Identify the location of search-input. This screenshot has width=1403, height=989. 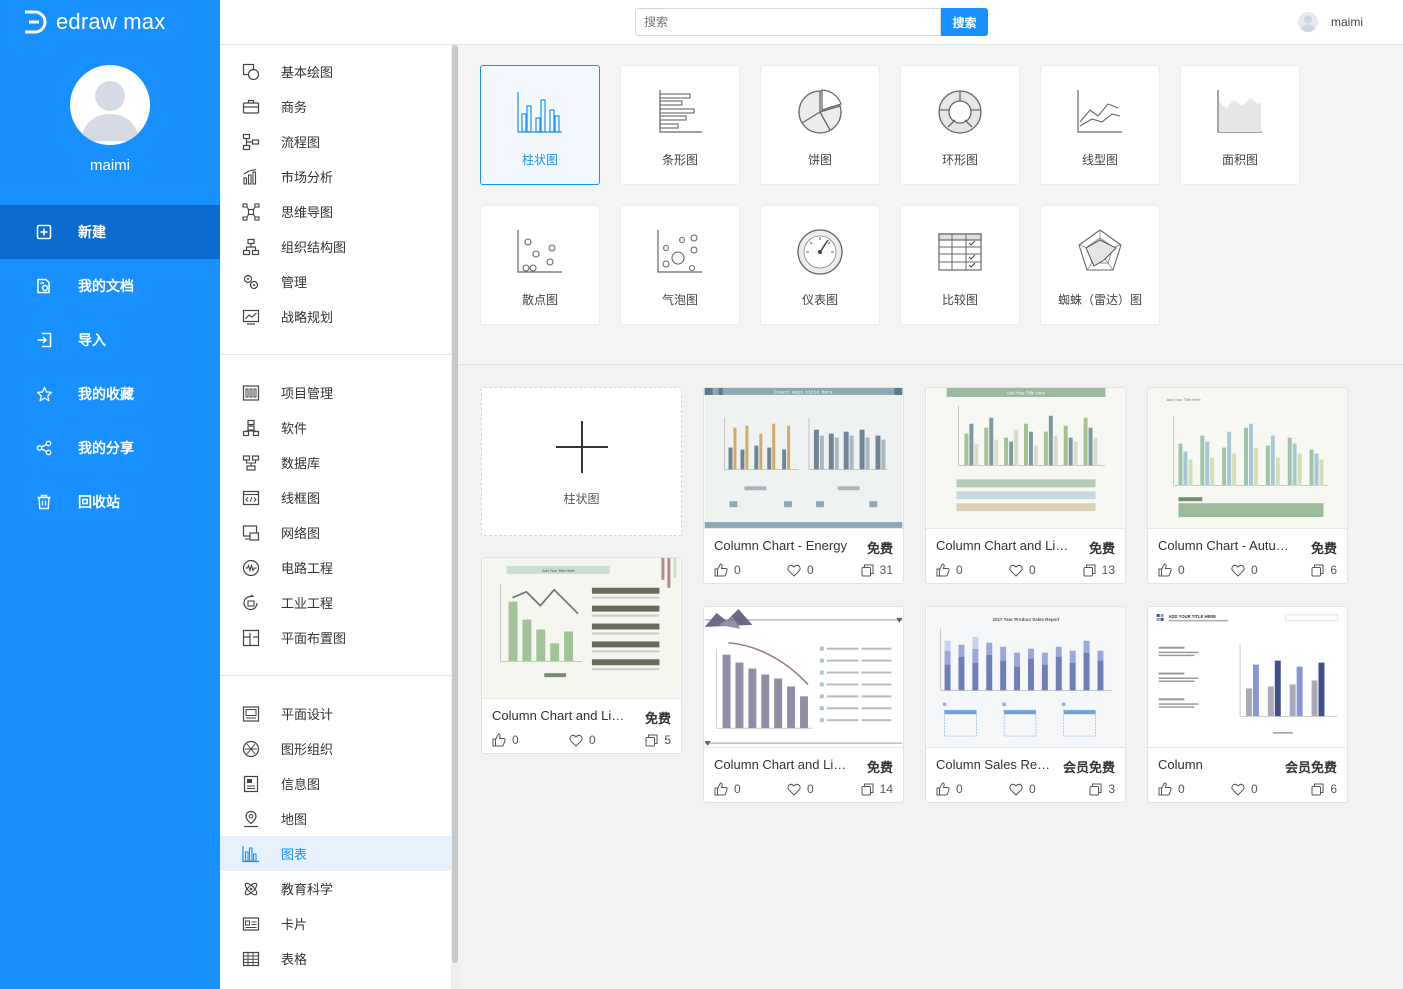
(788, 22).